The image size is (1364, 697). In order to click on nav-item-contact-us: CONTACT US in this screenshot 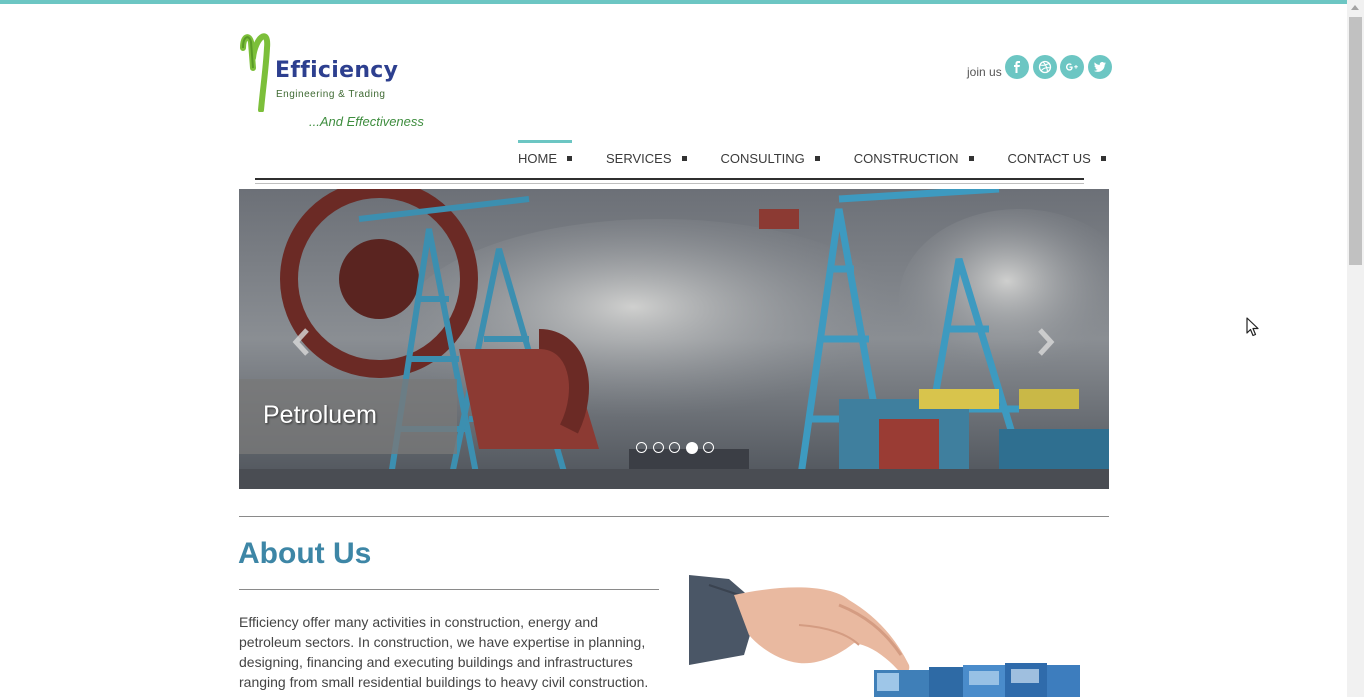, I will do `click(1057, 158)`.